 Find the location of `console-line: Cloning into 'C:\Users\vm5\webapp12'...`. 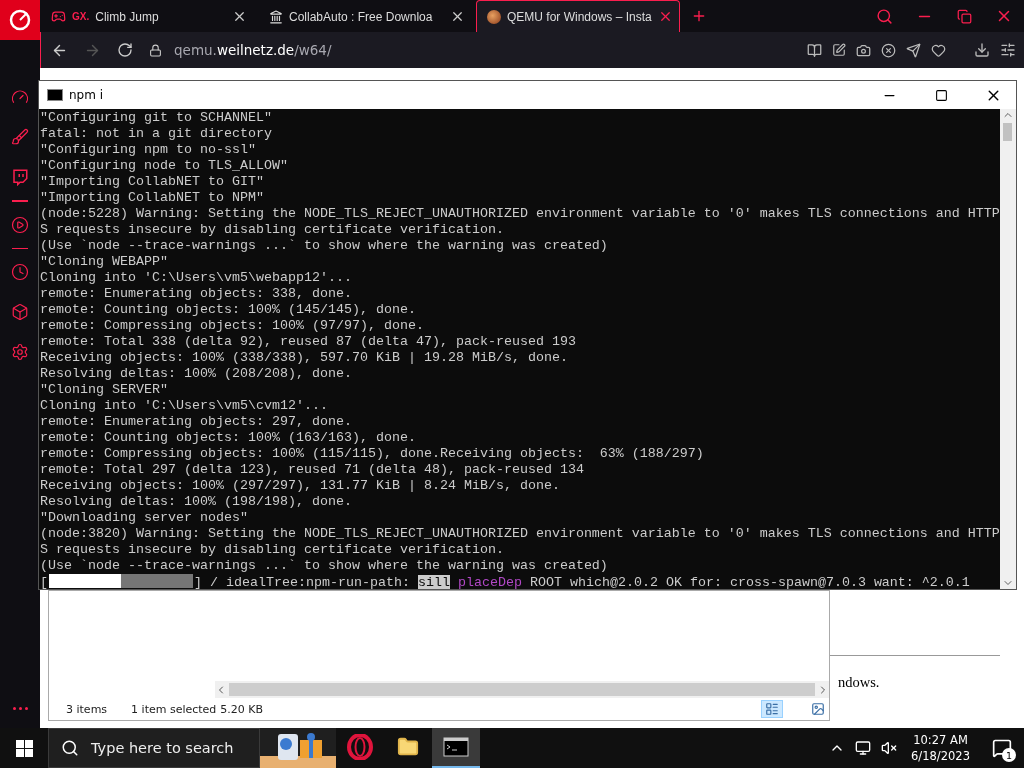

console-line: Cloning into 'C:\Users\vm5\webapp12'... is located at coordinates (196, 278).